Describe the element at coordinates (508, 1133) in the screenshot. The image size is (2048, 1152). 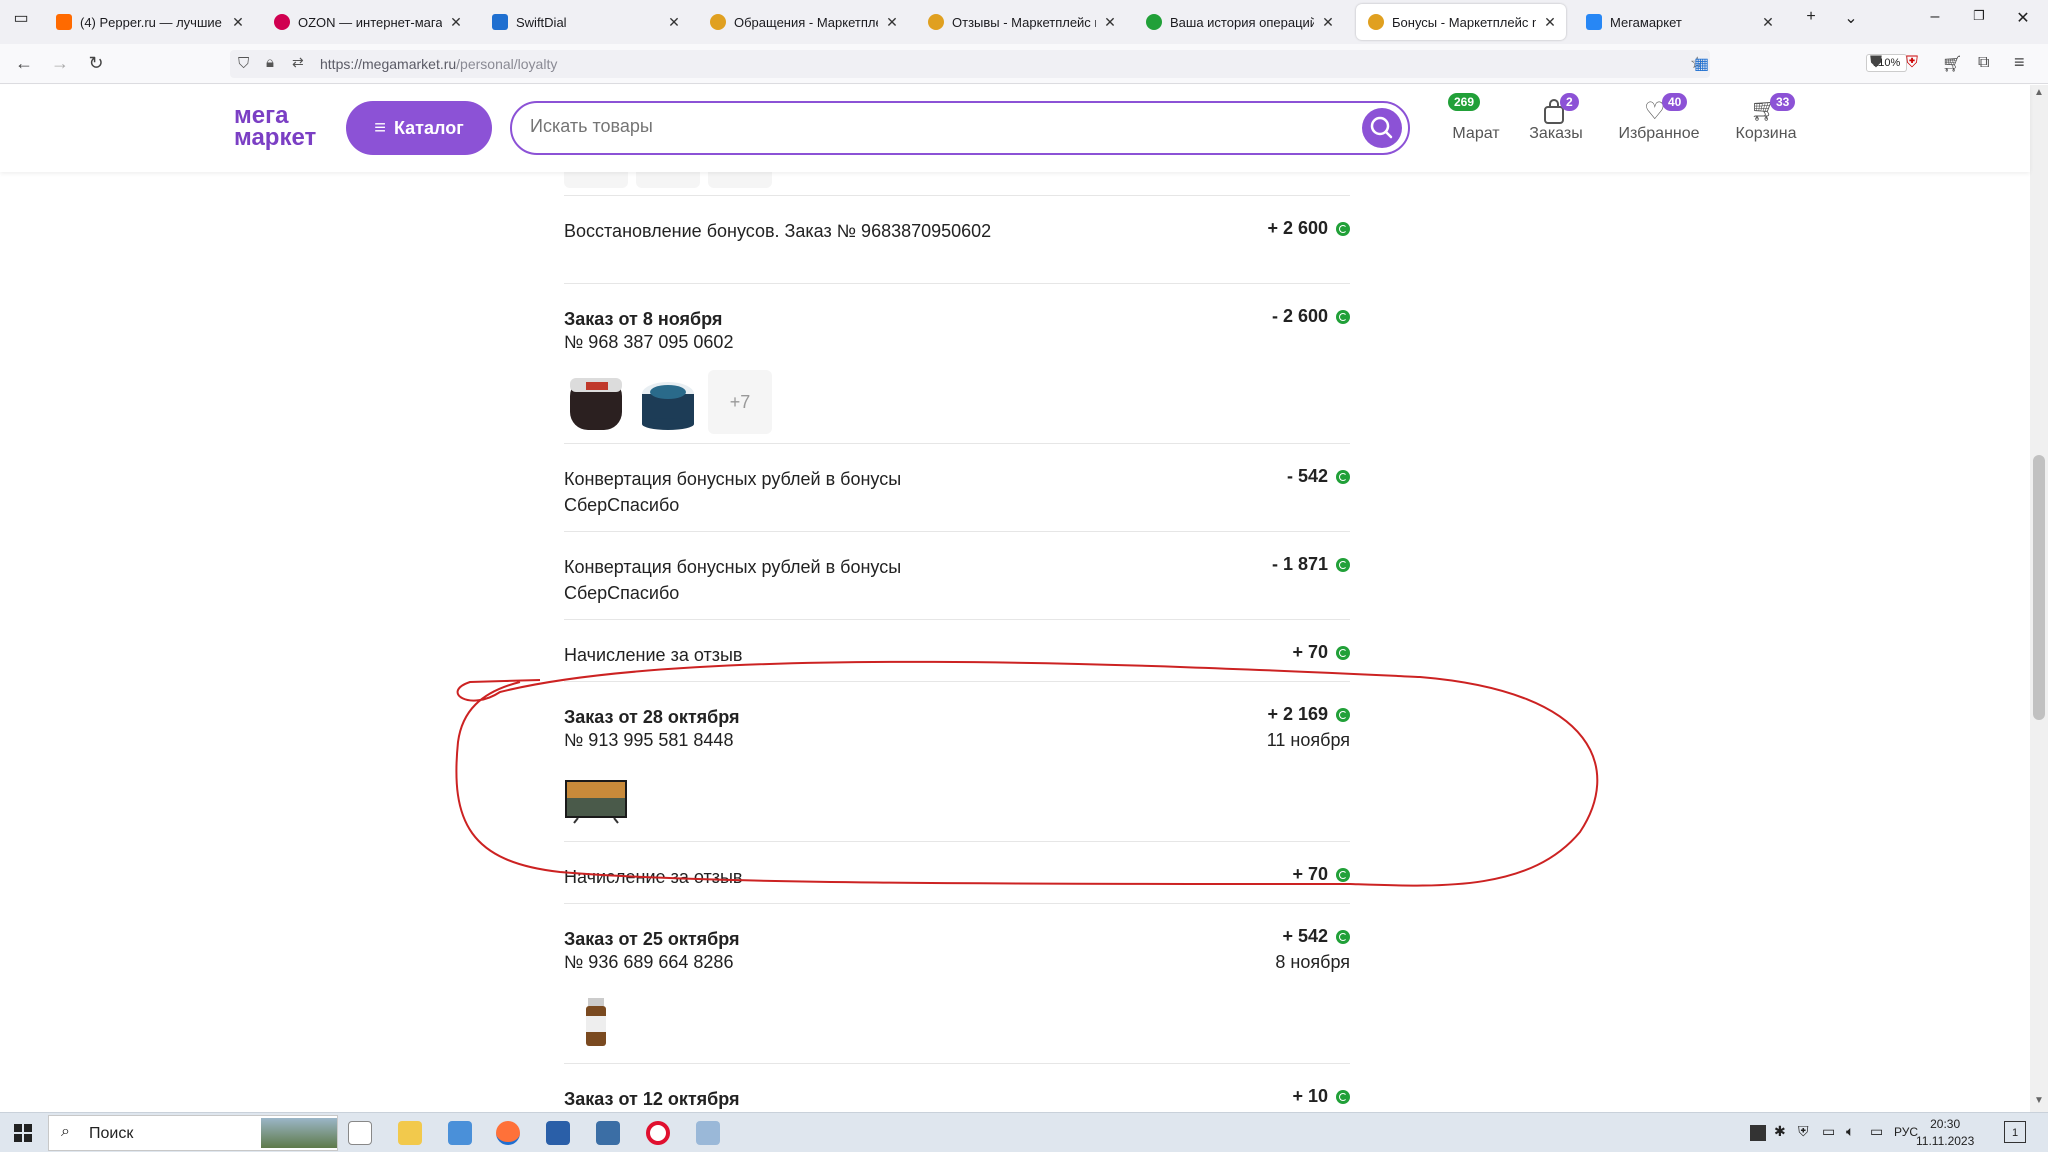
I see `firefox-icon` at that location.